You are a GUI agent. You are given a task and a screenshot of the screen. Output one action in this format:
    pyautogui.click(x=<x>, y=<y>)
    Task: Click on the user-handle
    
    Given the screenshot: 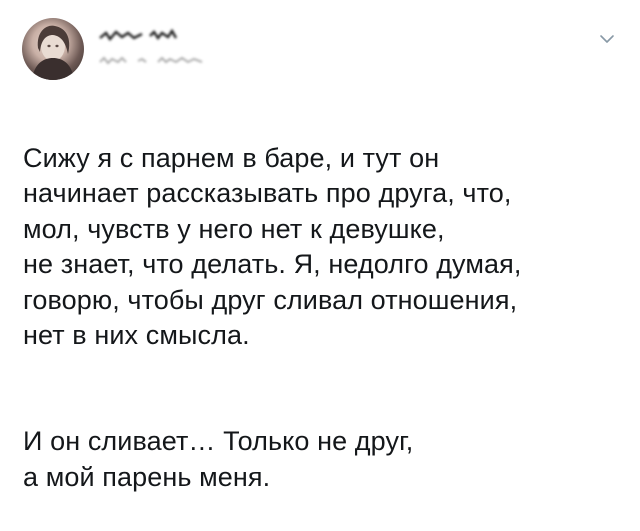 What is the action you would take?
    pyautogui.click(x=183, y=60)
    